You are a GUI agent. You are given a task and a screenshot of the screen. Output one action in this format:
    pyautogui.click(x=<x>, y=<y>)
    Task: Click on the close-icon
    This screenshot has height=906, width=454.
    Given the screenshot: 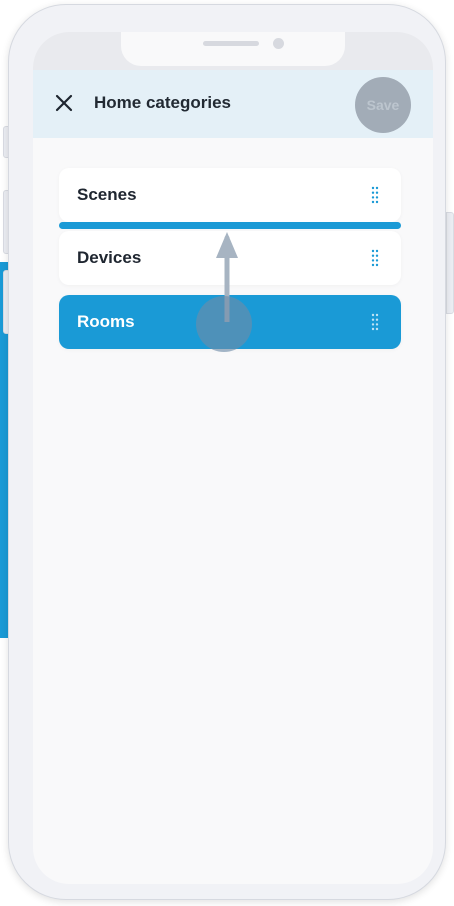 What is the action you would take?
    pyautogui.click(x=64, y=103)
    